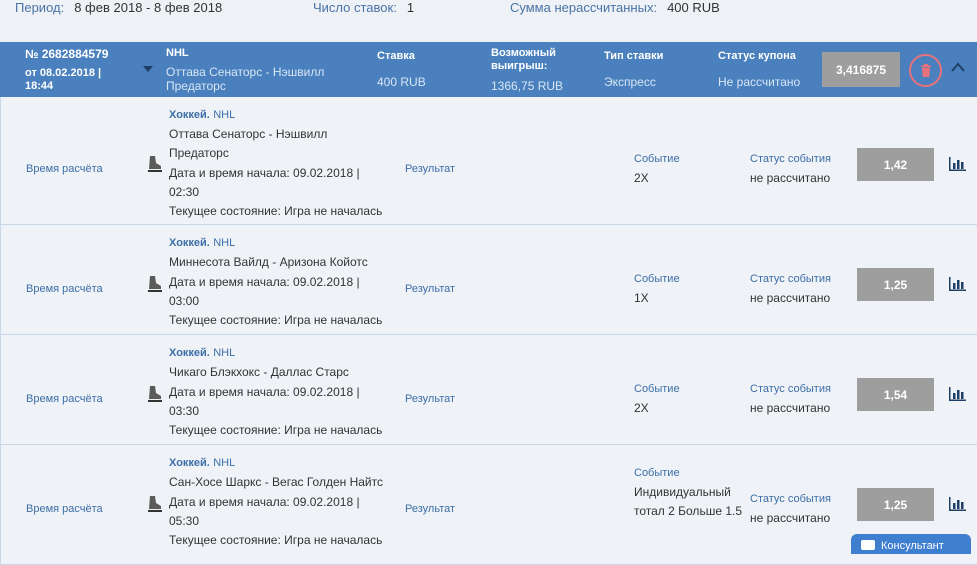  Describe the element at coordinates (148, 69) in the screenshot. I see `caret-down-icon` at that location.